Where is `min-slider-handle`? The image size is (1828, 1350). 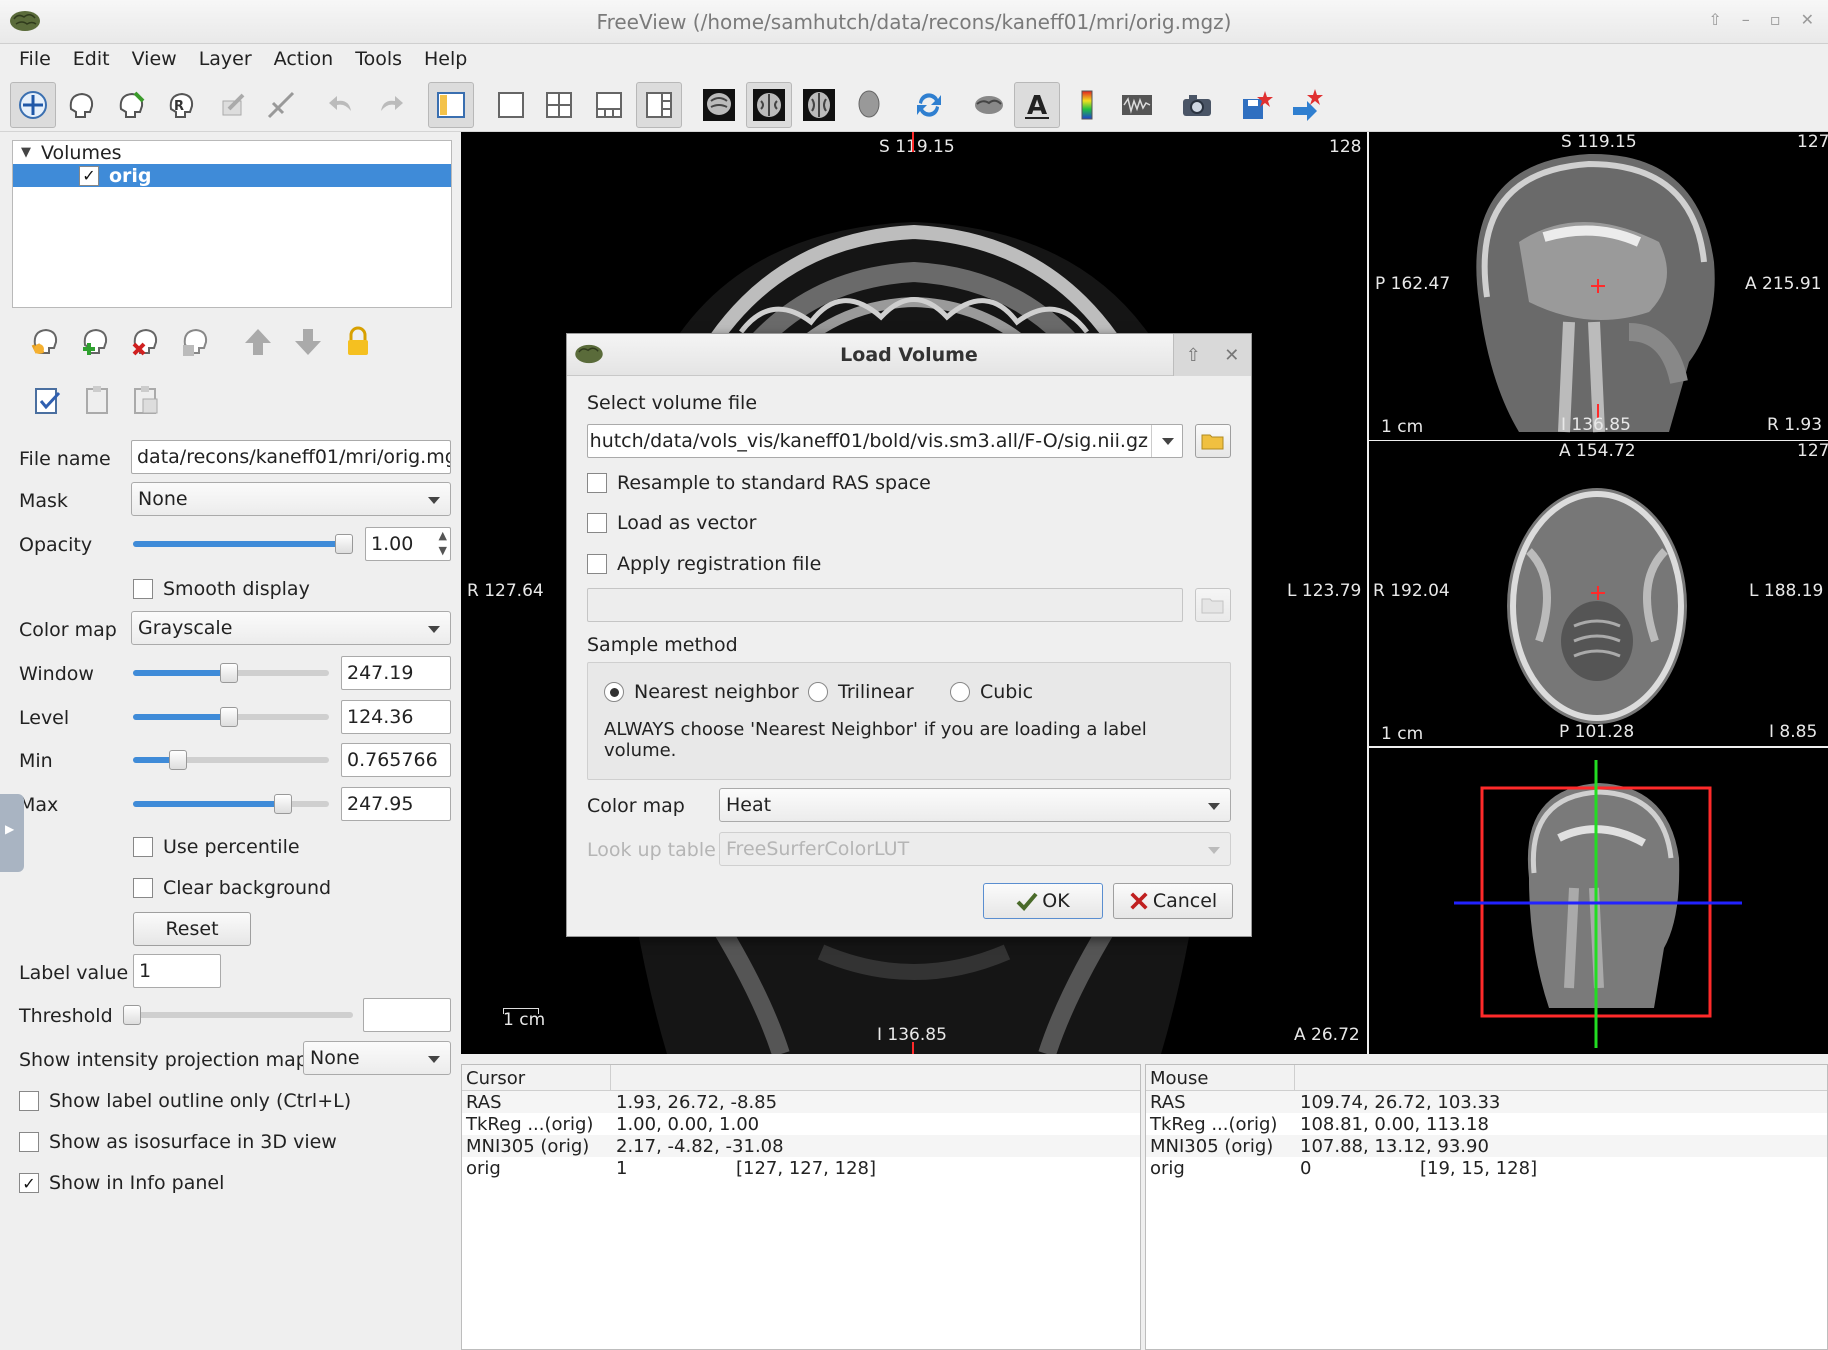
min-slider-handle is located at coordinates (178, 760).